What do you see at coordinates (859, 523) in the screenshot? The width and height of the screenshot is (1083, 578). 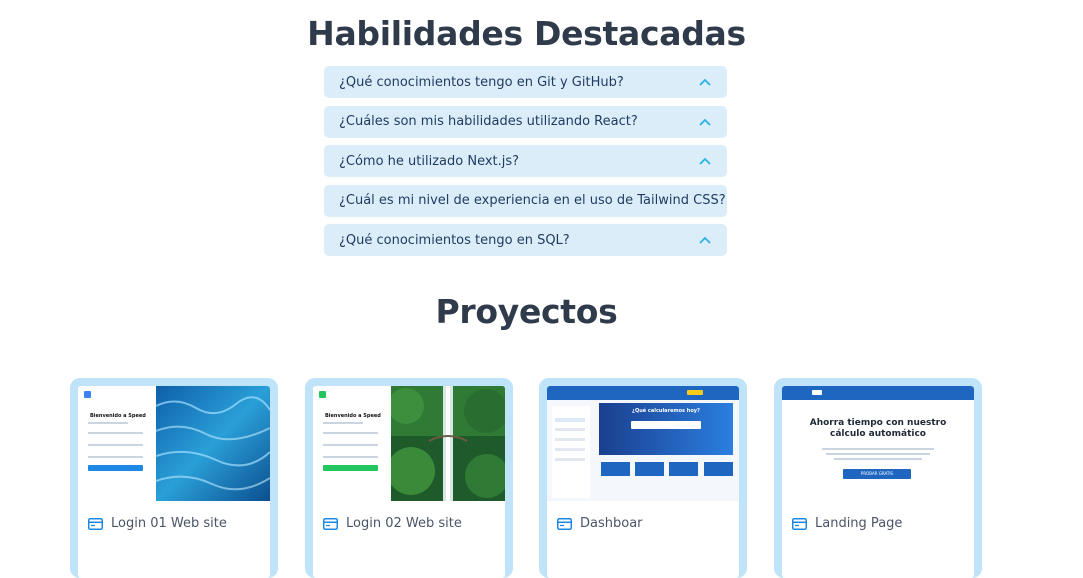 I see `project-label: Landing Page` at bounding box center [859, 523].